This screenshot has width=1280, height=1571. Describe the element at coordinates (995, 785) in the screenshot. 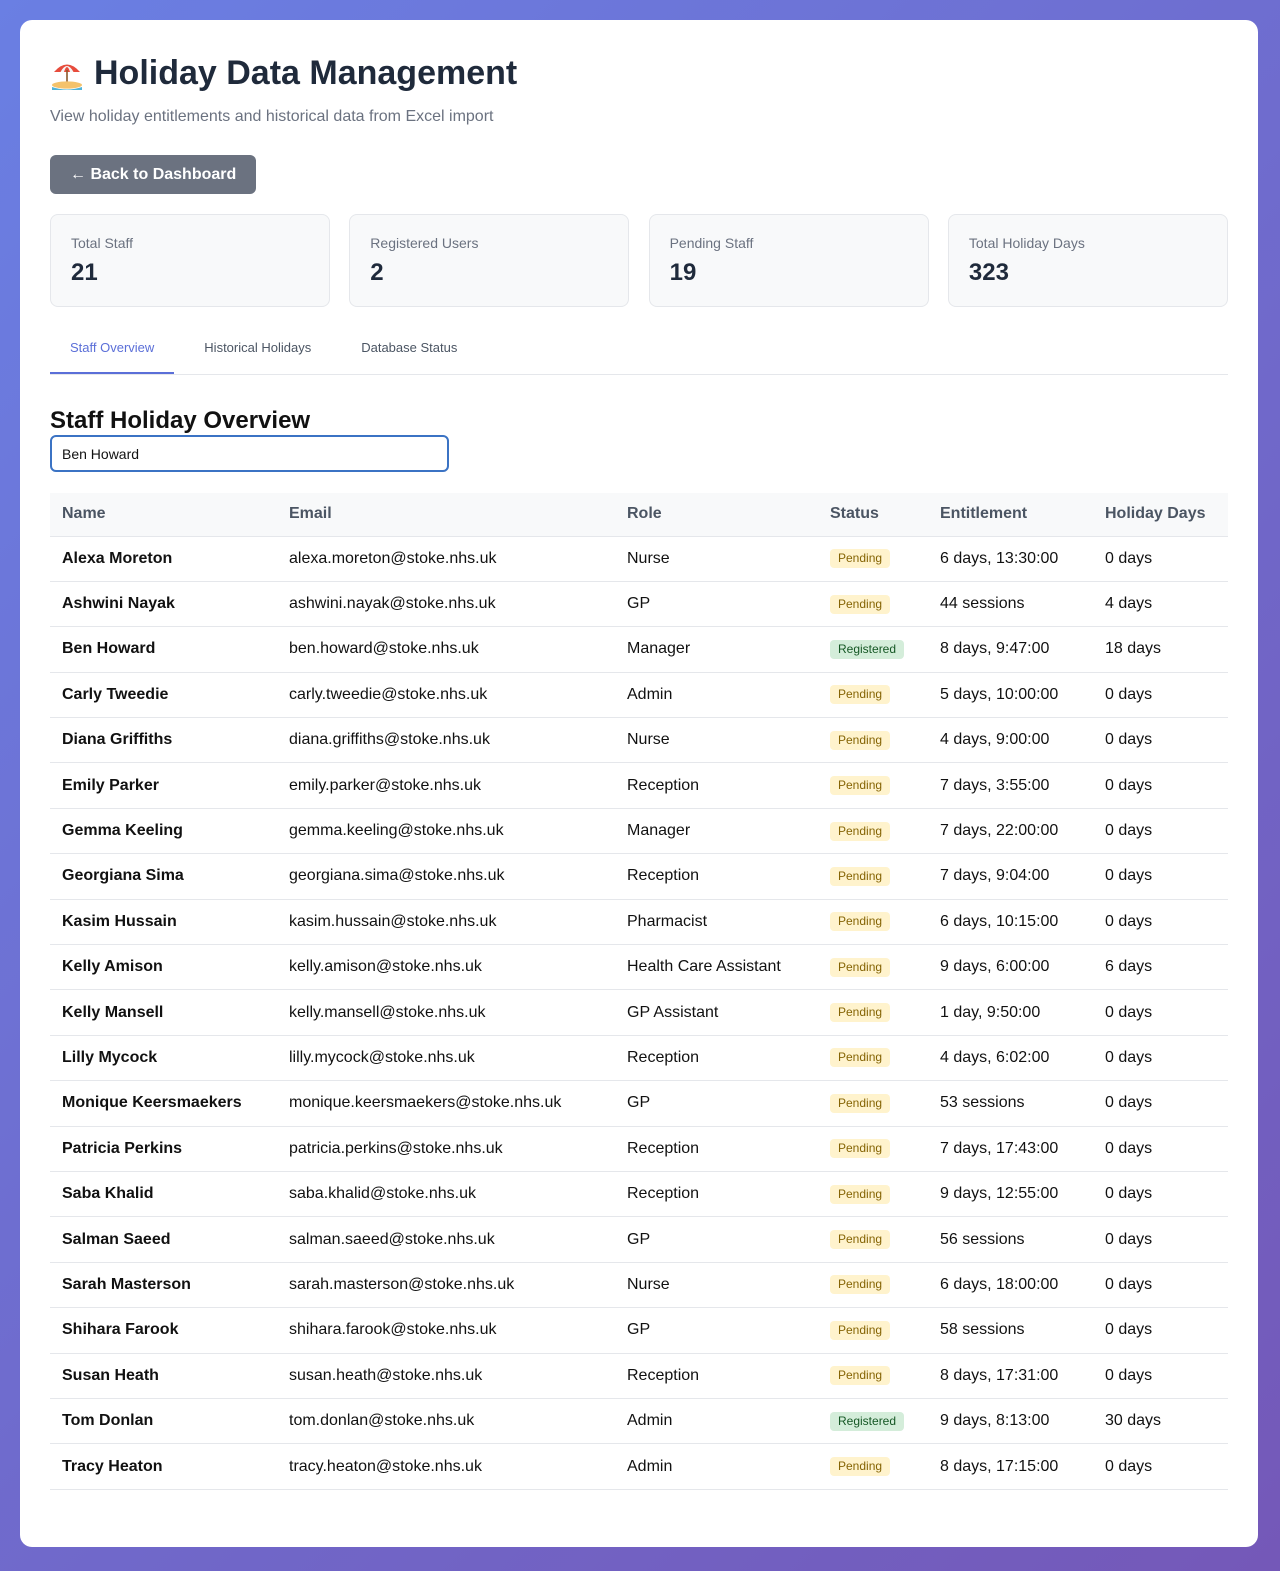

I see `staff-entitlement-cell: 7 days, 3:55:00` at that location.